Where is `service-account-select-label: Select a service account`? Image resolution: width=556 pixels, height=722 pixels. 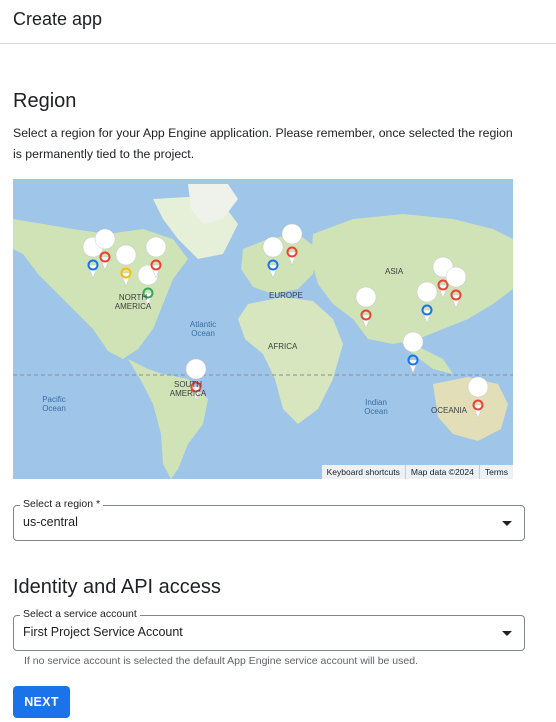
service-account-select-label: Select a service account is located at coordinates (80, 614).